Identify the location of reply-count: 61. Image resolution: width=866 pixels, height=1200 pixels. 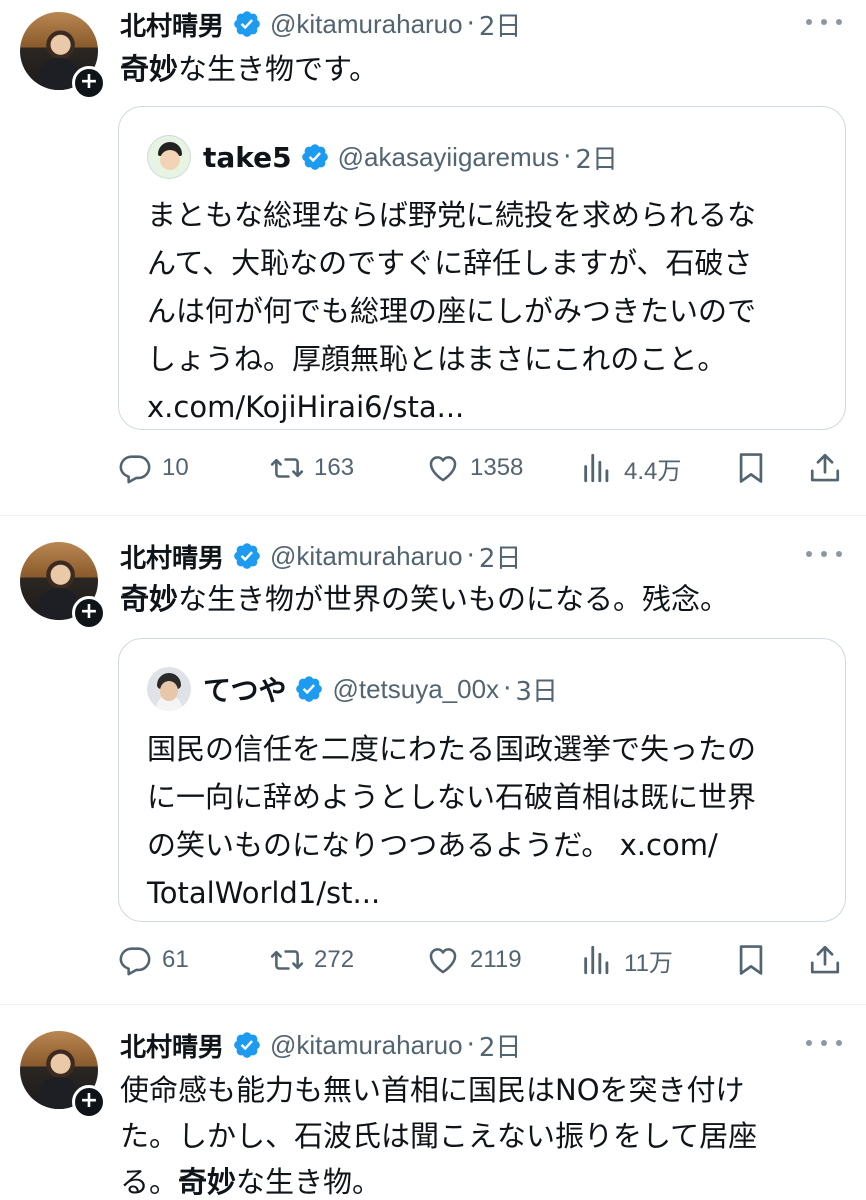
(175, 959).